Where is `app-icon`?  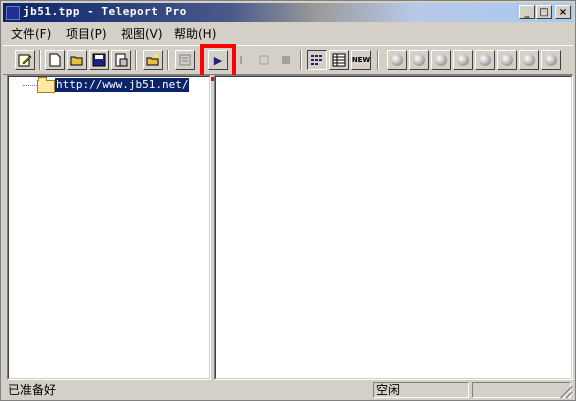
app-icon is located at coordinates (13, 13).